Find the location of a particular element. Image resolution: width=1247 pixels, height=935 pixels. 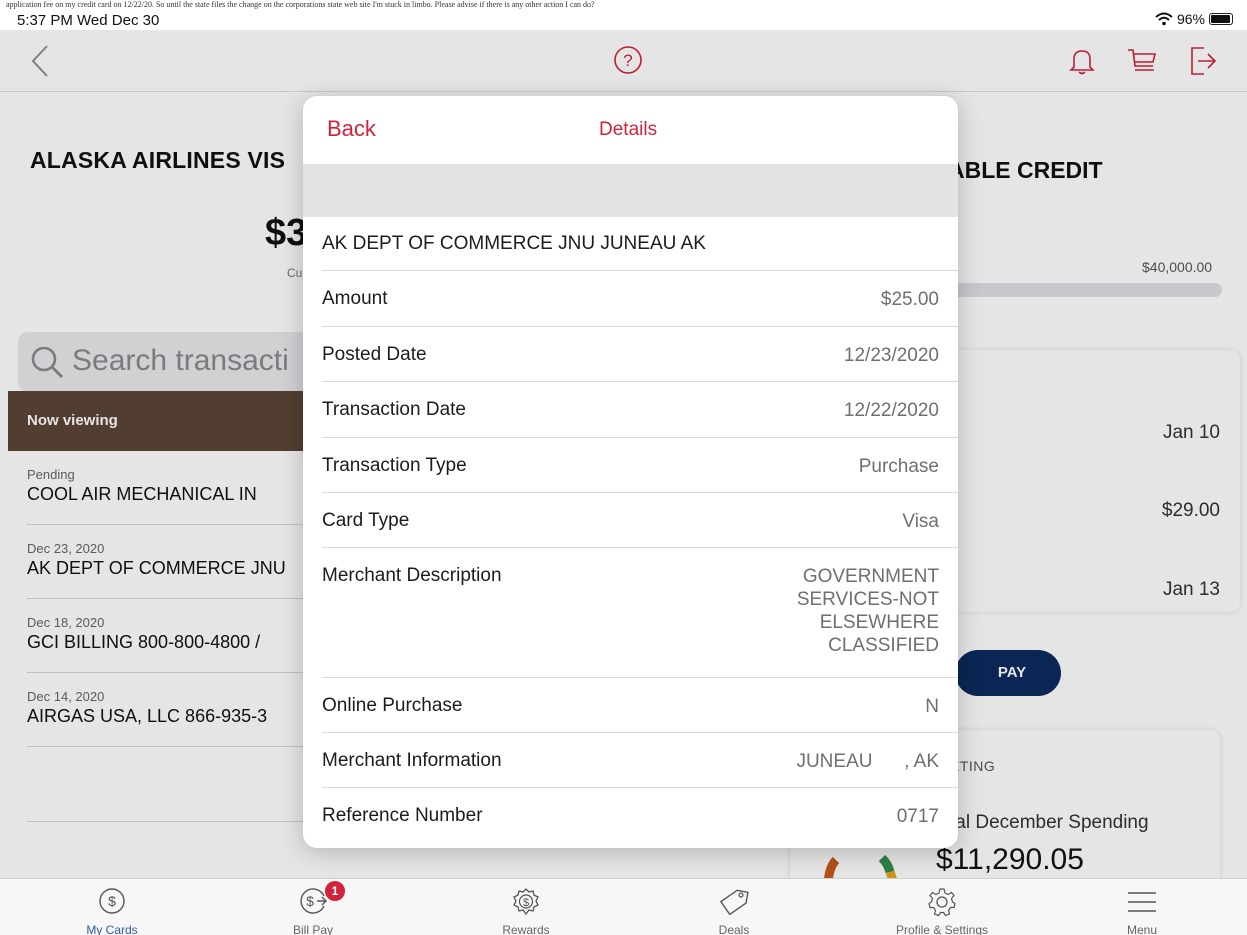

status-indicators: 96% is located at coordinates (1194, 19).